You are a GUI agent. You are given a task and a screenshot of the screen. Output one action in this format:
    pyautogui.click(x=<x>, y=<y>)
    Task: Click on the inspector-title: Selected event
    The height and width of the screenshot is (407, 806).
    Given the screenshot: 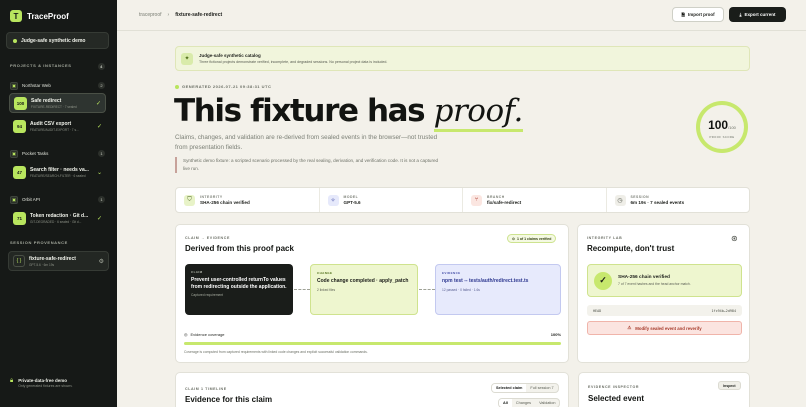 What is the action you would take?
    pyautogui.click(x=616, y=398)
    